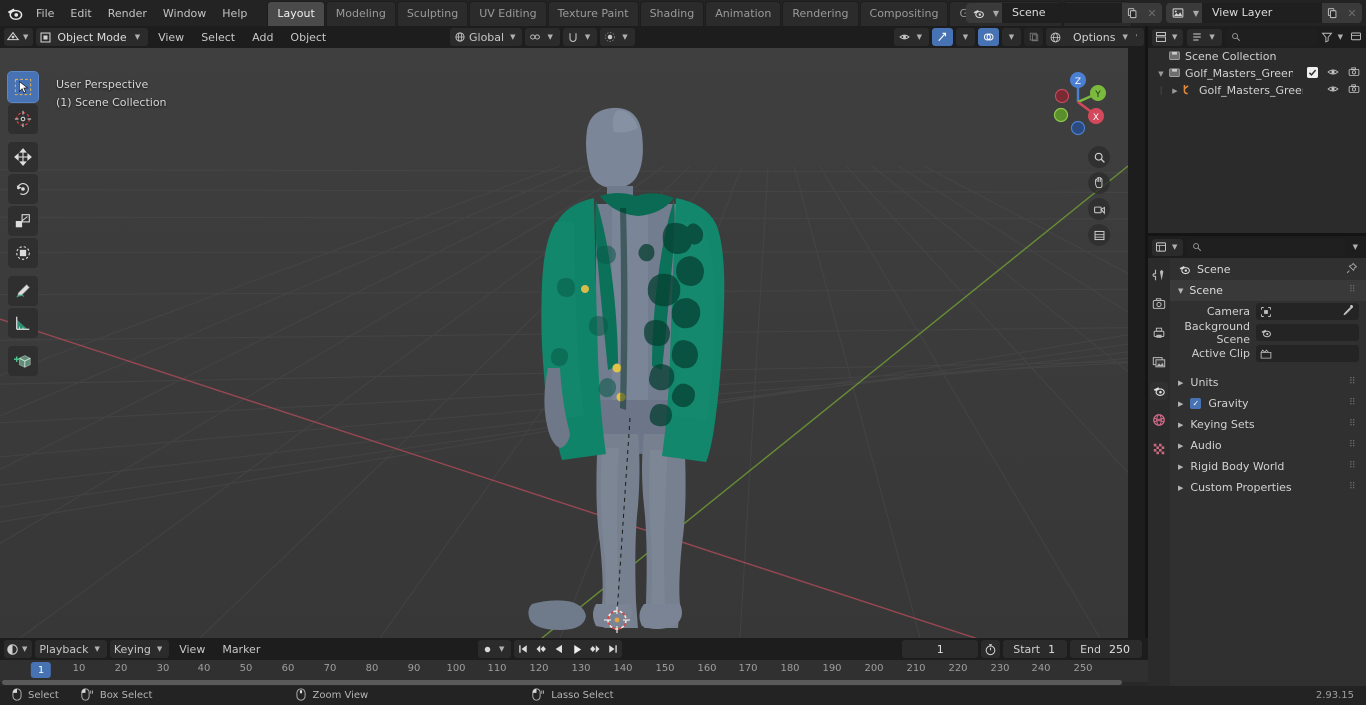 This screenshot has height=705, width=1366. I want to click on background-scene-field, so click(1307, 332).